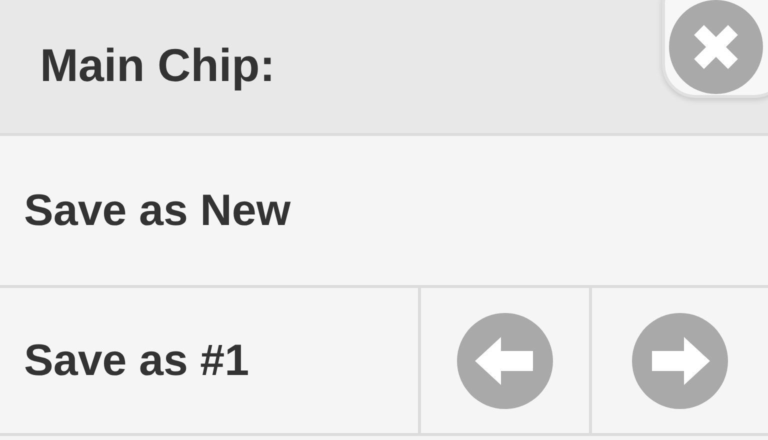  What do you see at coordinates (157, 211) in the screenshot?
I see `save-as-new-button: Save as New` at bounding box center [157, 211].